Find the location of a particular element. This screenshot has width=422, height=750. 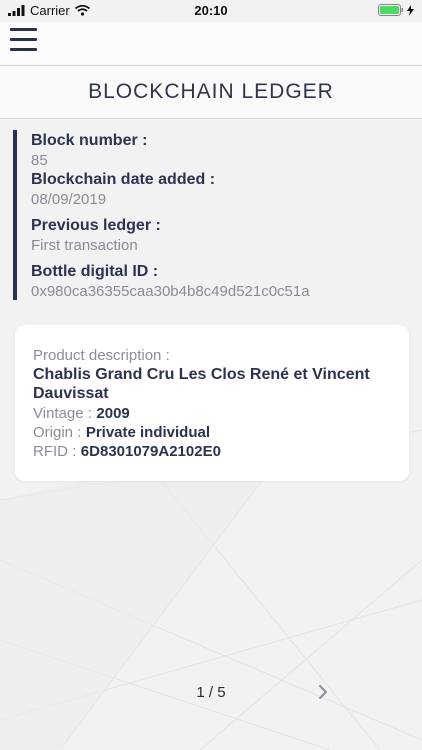

date-added-value: 08/09/2019 is located at coordinates (69, 199).